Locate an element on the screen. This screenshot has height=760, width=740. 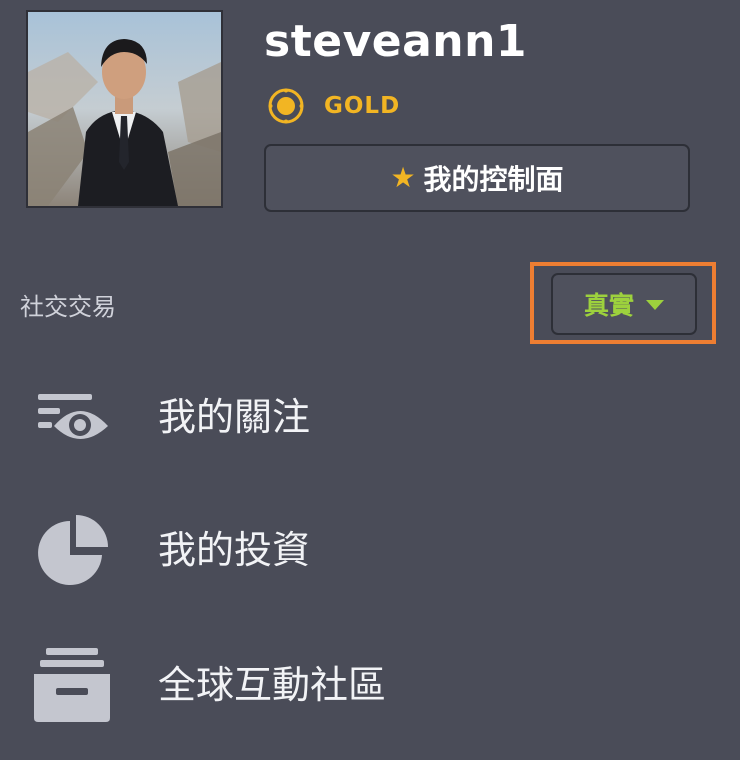
tier-label: GOLD is located at coordinates (362, 106).